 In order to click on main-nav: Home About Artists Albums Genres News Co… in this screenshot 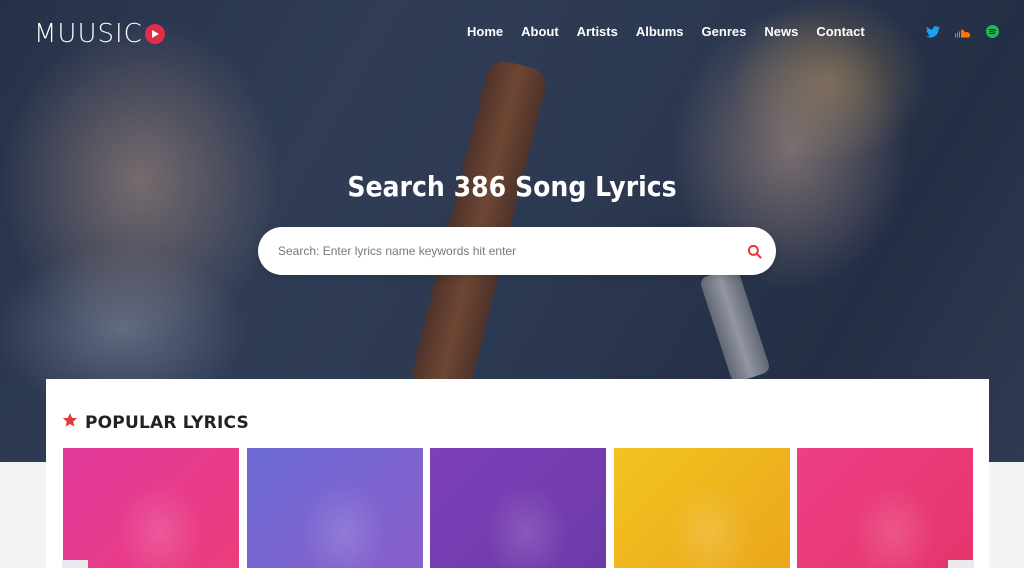, I will do `click(666, 31)`.